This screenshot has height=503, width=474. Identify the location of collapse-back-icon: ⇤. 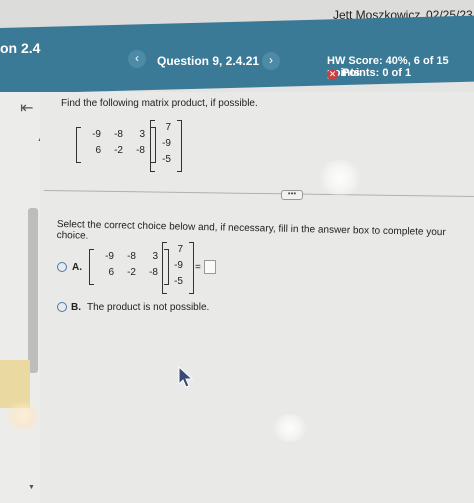
(26, 108).